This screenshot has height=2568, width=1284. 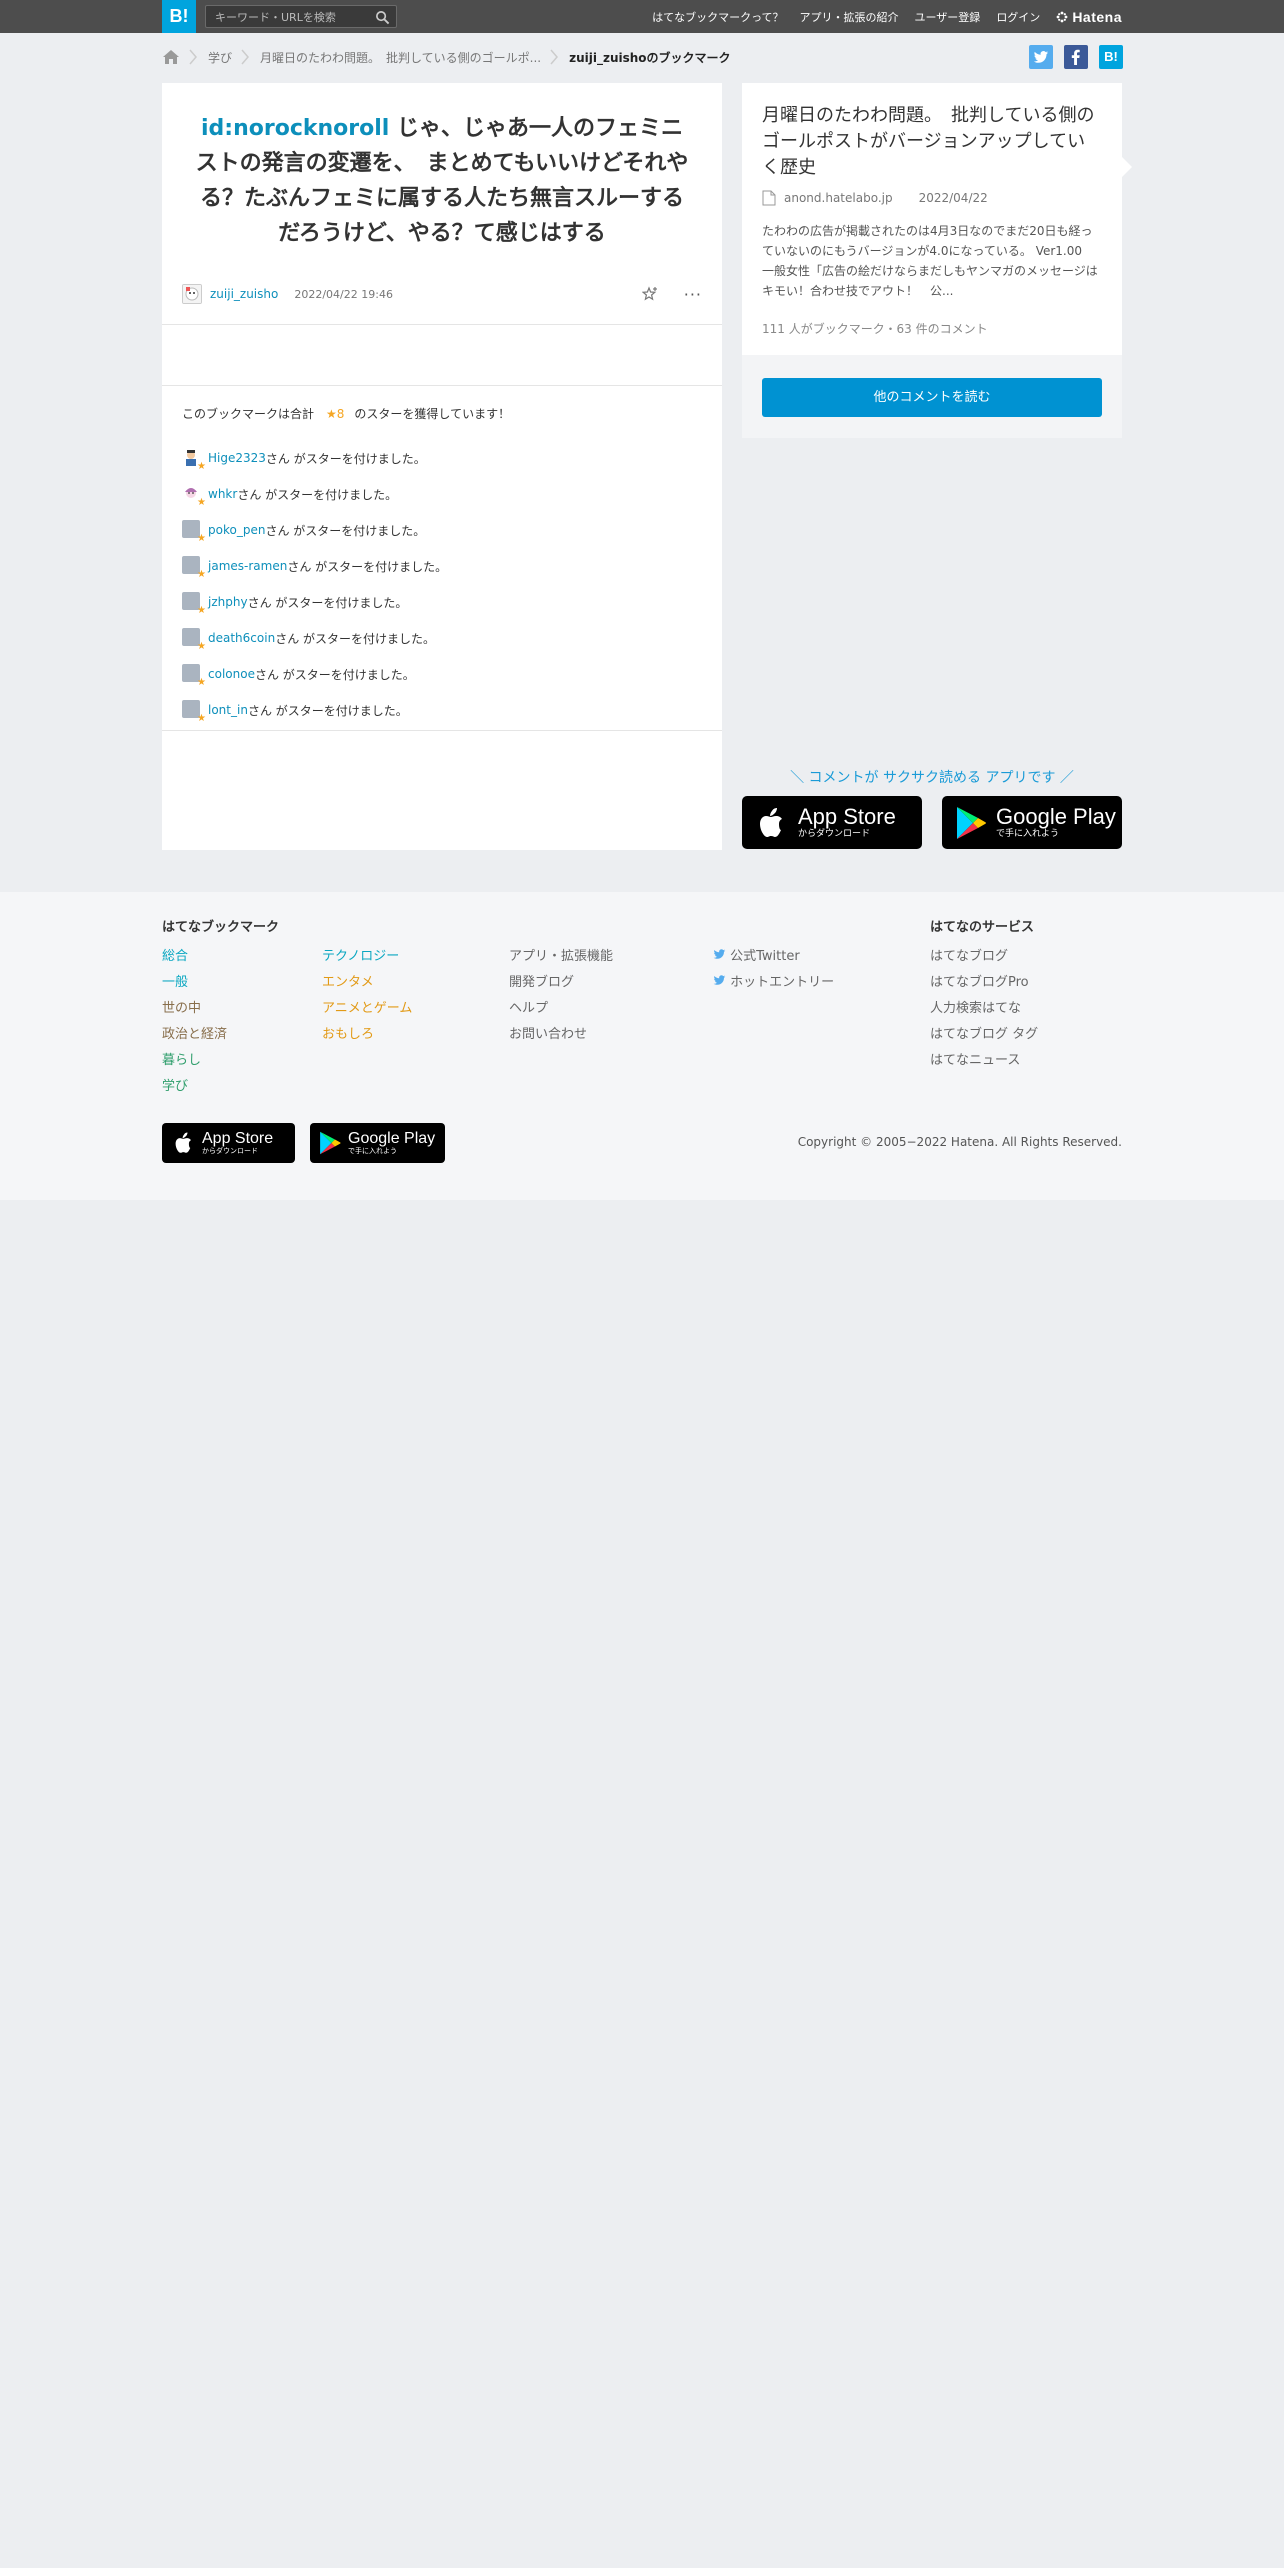 I want to click on star-user-link: jzhphy, so click(x=228, y=602).